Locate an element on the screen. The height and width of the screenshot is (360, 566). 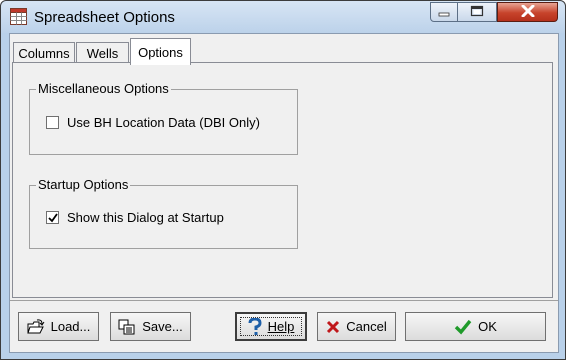
checkbox-label: Show this Dialog at Startup is located at coordinates (145, 217).